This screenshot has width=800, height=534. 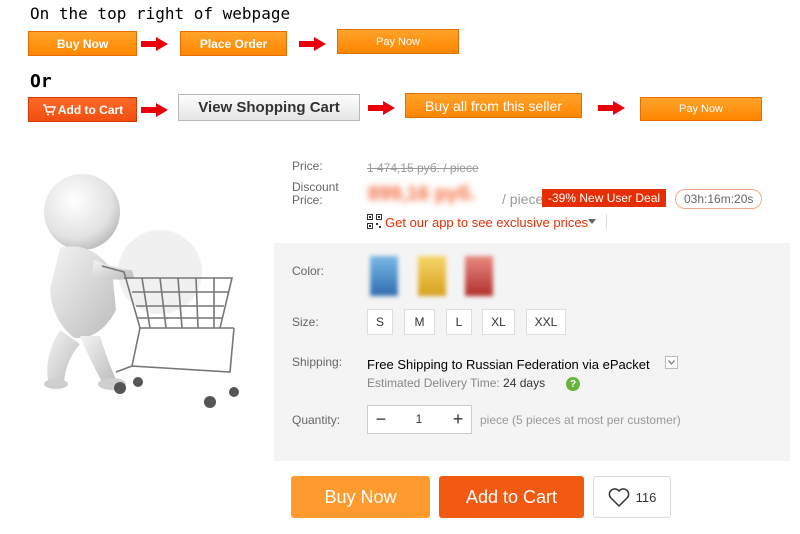 What do you see at coordinates (305, 322) in the screenshot?
I see `size-label: Size:` at bounding box center [305, 322].